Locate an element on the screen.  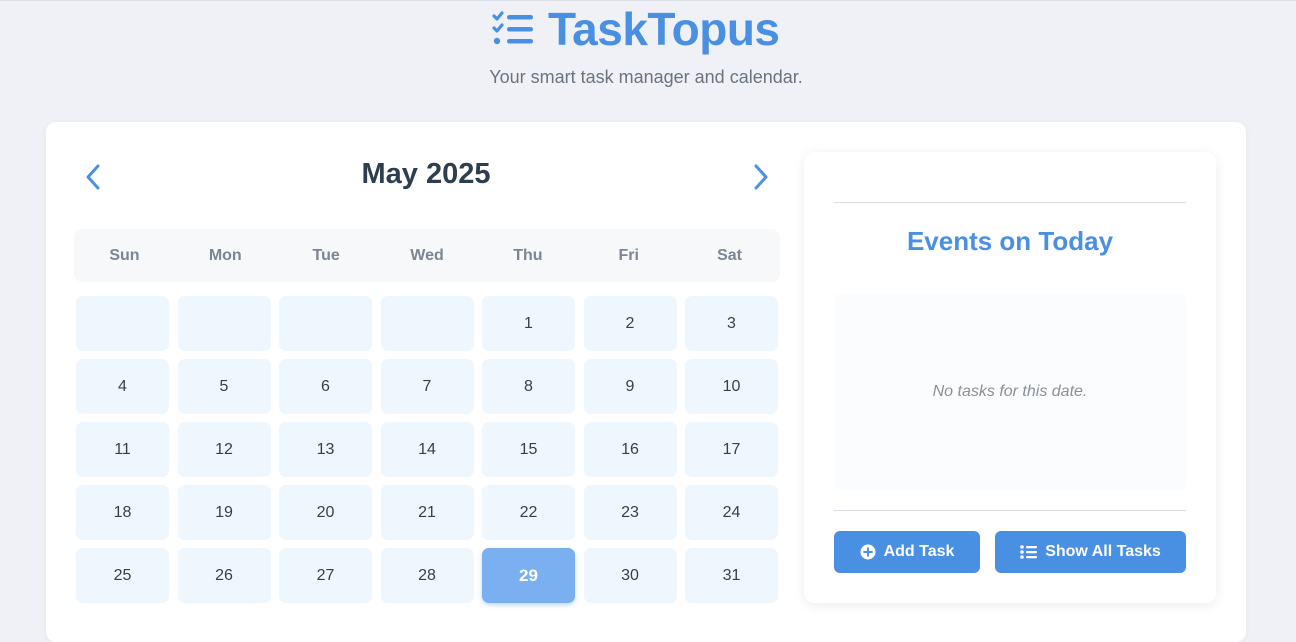
calendar-day: 15 is located at coordinates (528, 449).